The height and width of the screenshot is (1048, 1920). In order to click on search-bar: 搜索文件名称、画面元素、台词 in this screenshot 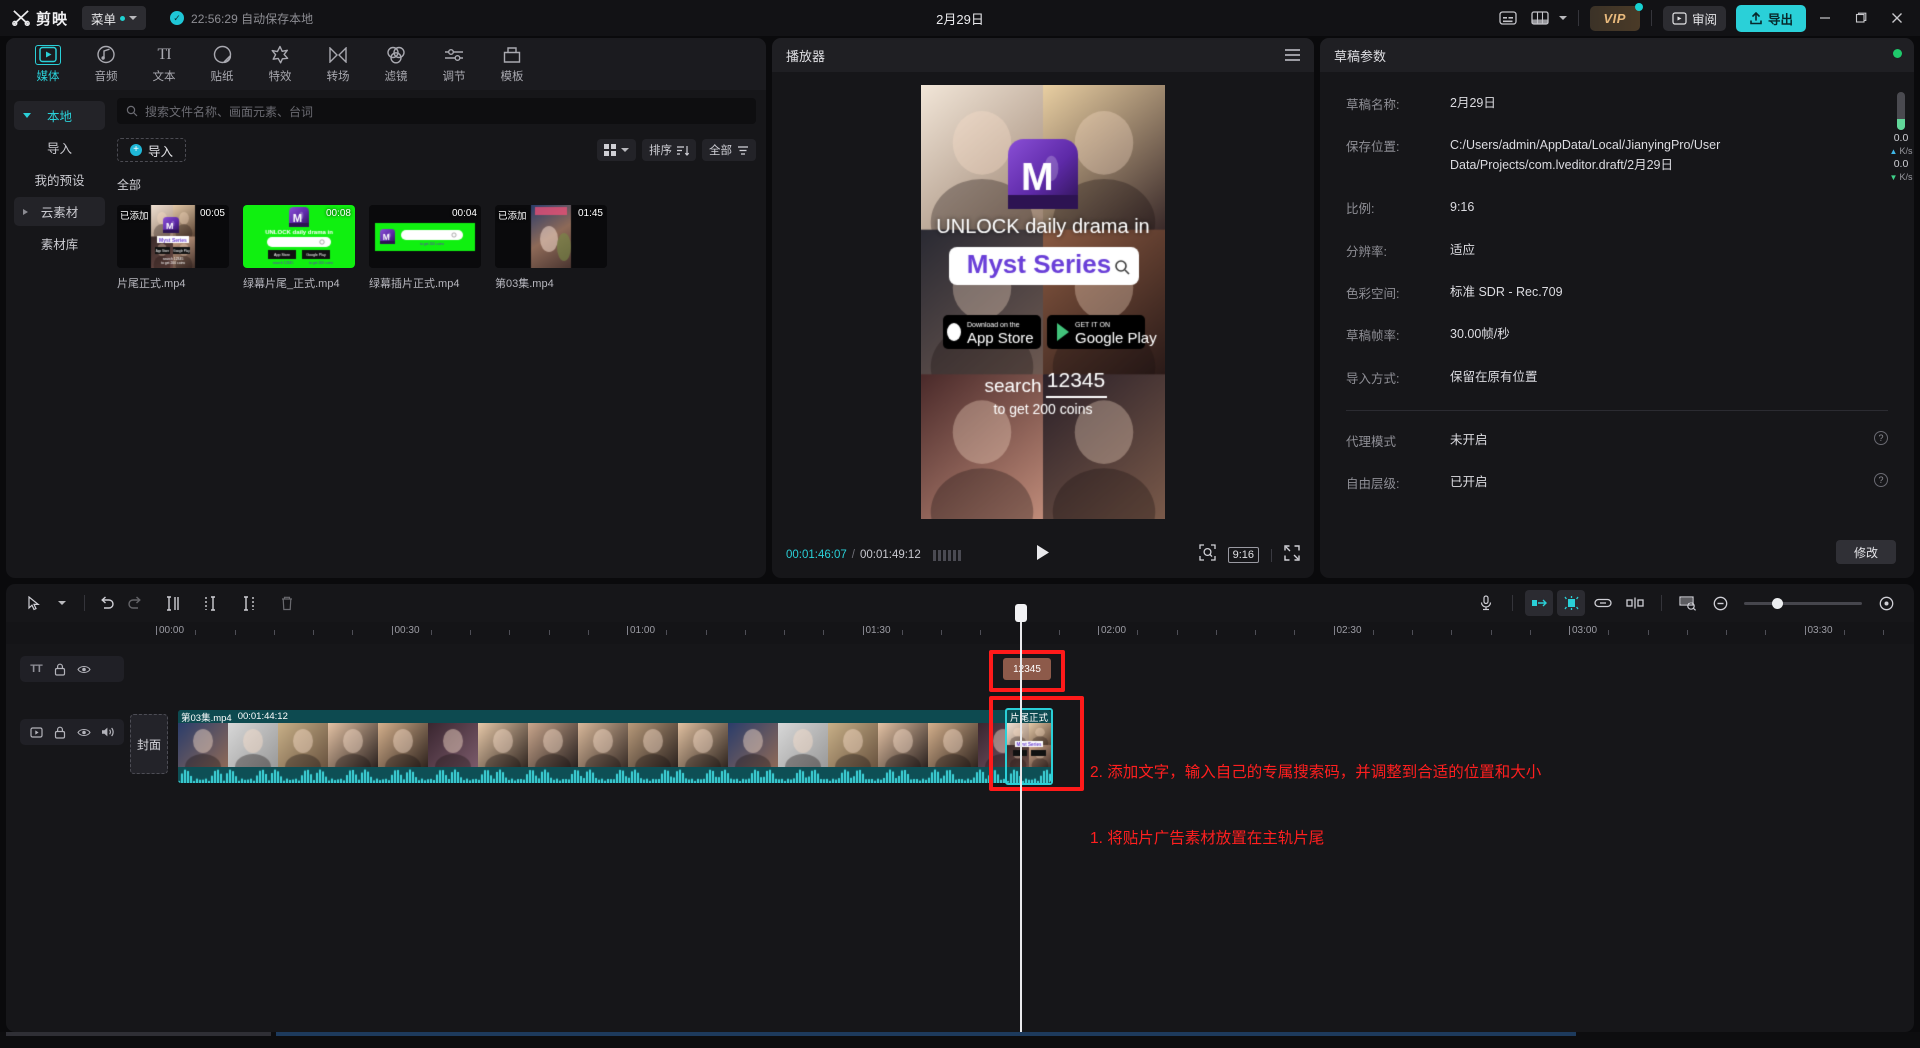, I will do `click(436, 111)`.